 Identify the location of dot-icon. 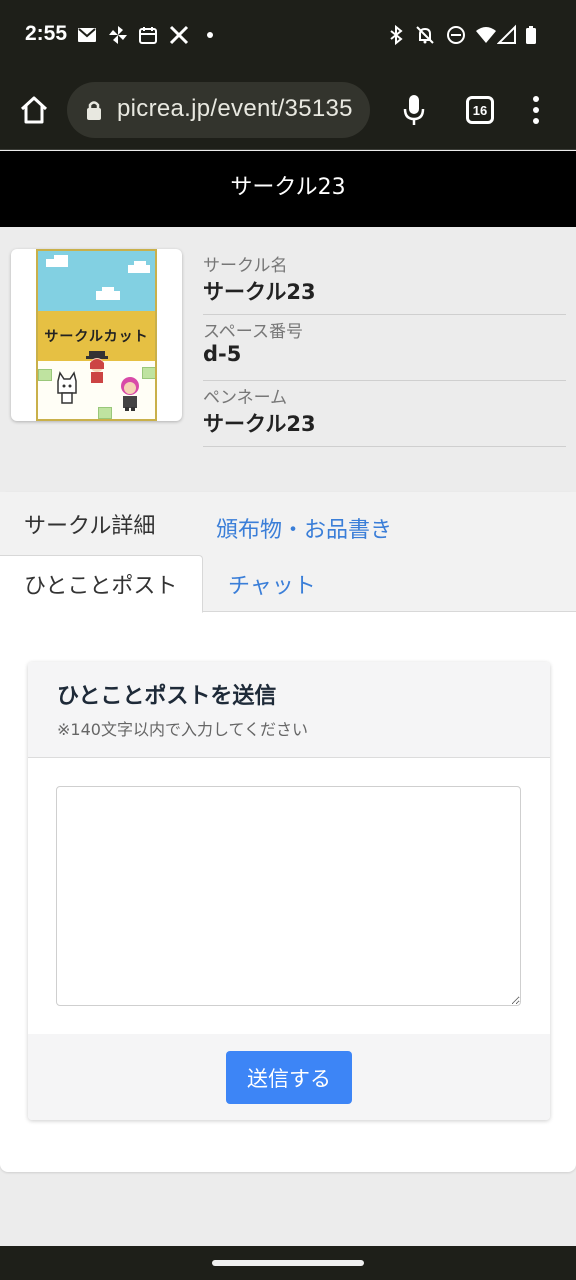
(210, 35).